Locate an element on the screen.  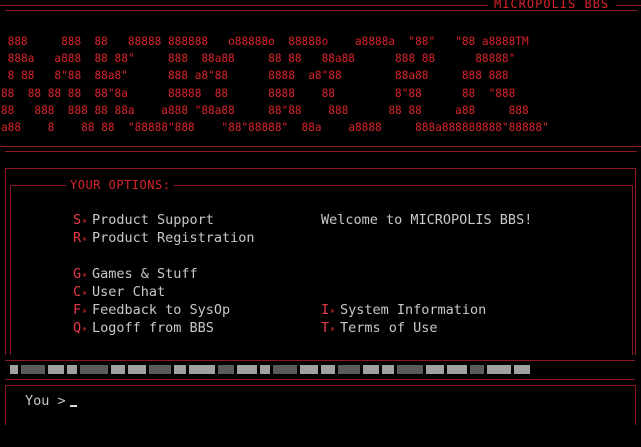
welcome-message: Welcome to MICROPOLIS BBS! is located at coordinates (427, 220).